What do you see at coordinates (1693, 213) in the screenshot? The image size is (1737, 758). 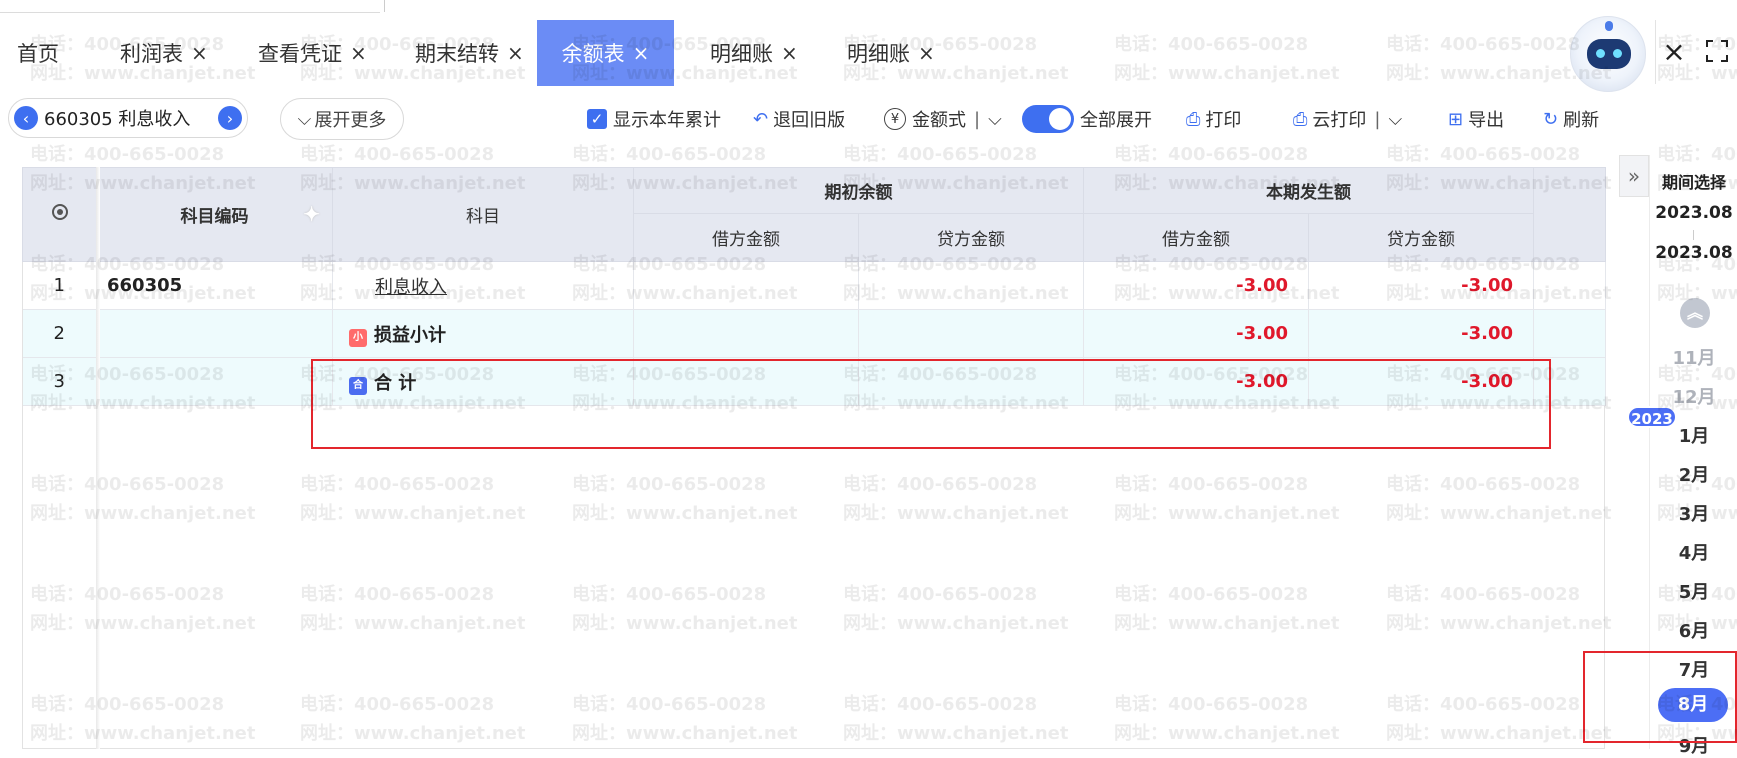 I see `period-start: 2023.08` at bounding box center [1693, 213].